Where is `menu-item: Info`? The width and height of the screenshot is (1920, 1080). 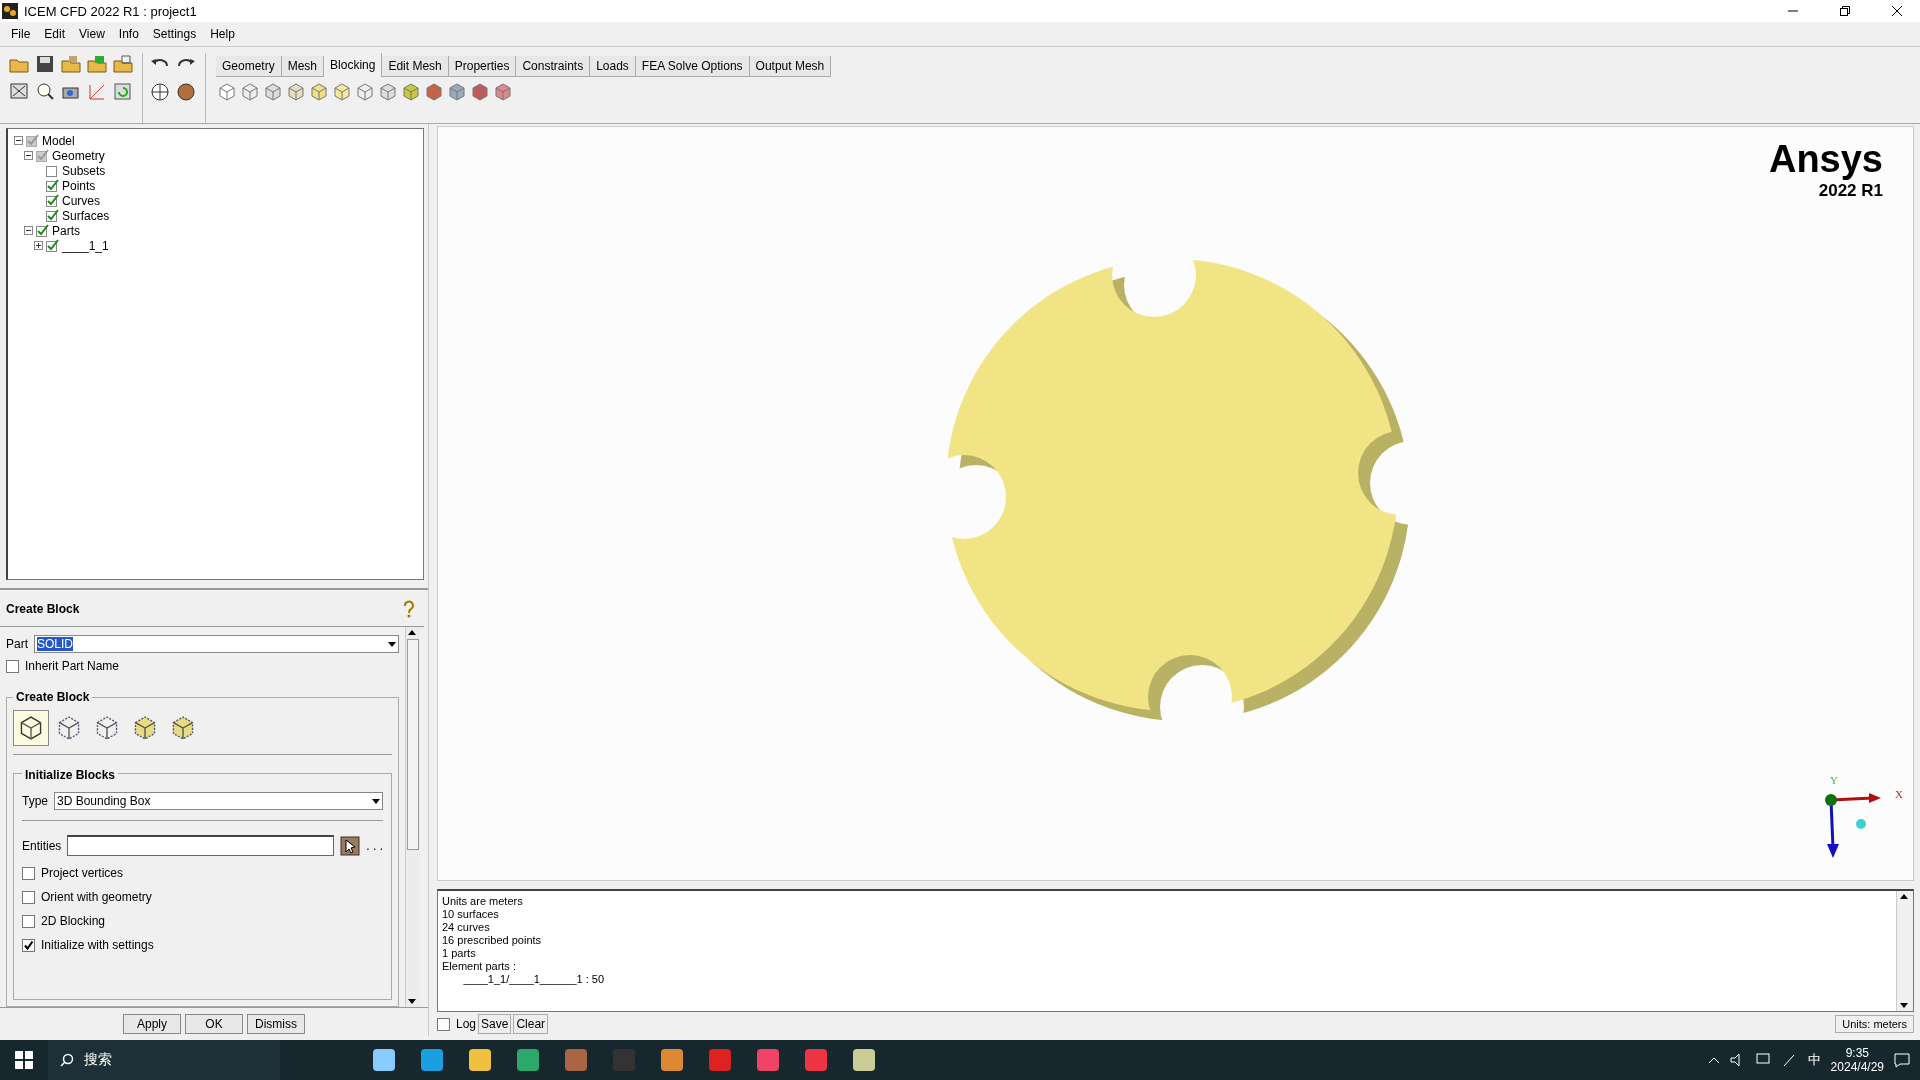
menu-item: Info is located at coordinates (128, 34).